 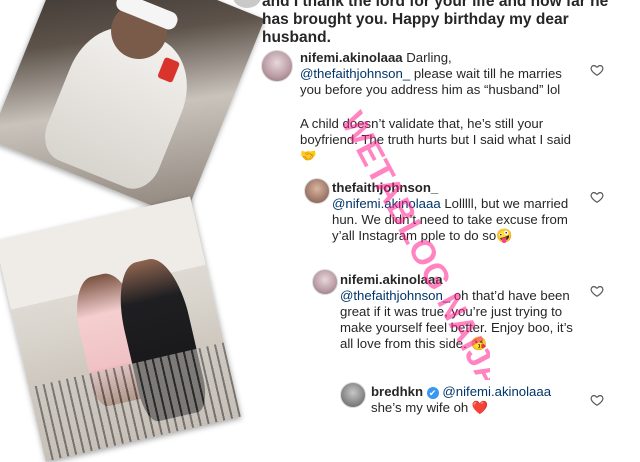 What do you see at coordinates (247, 4) in the screenshot?
I see `post-author-avatar` at bounding box center [247, 4].